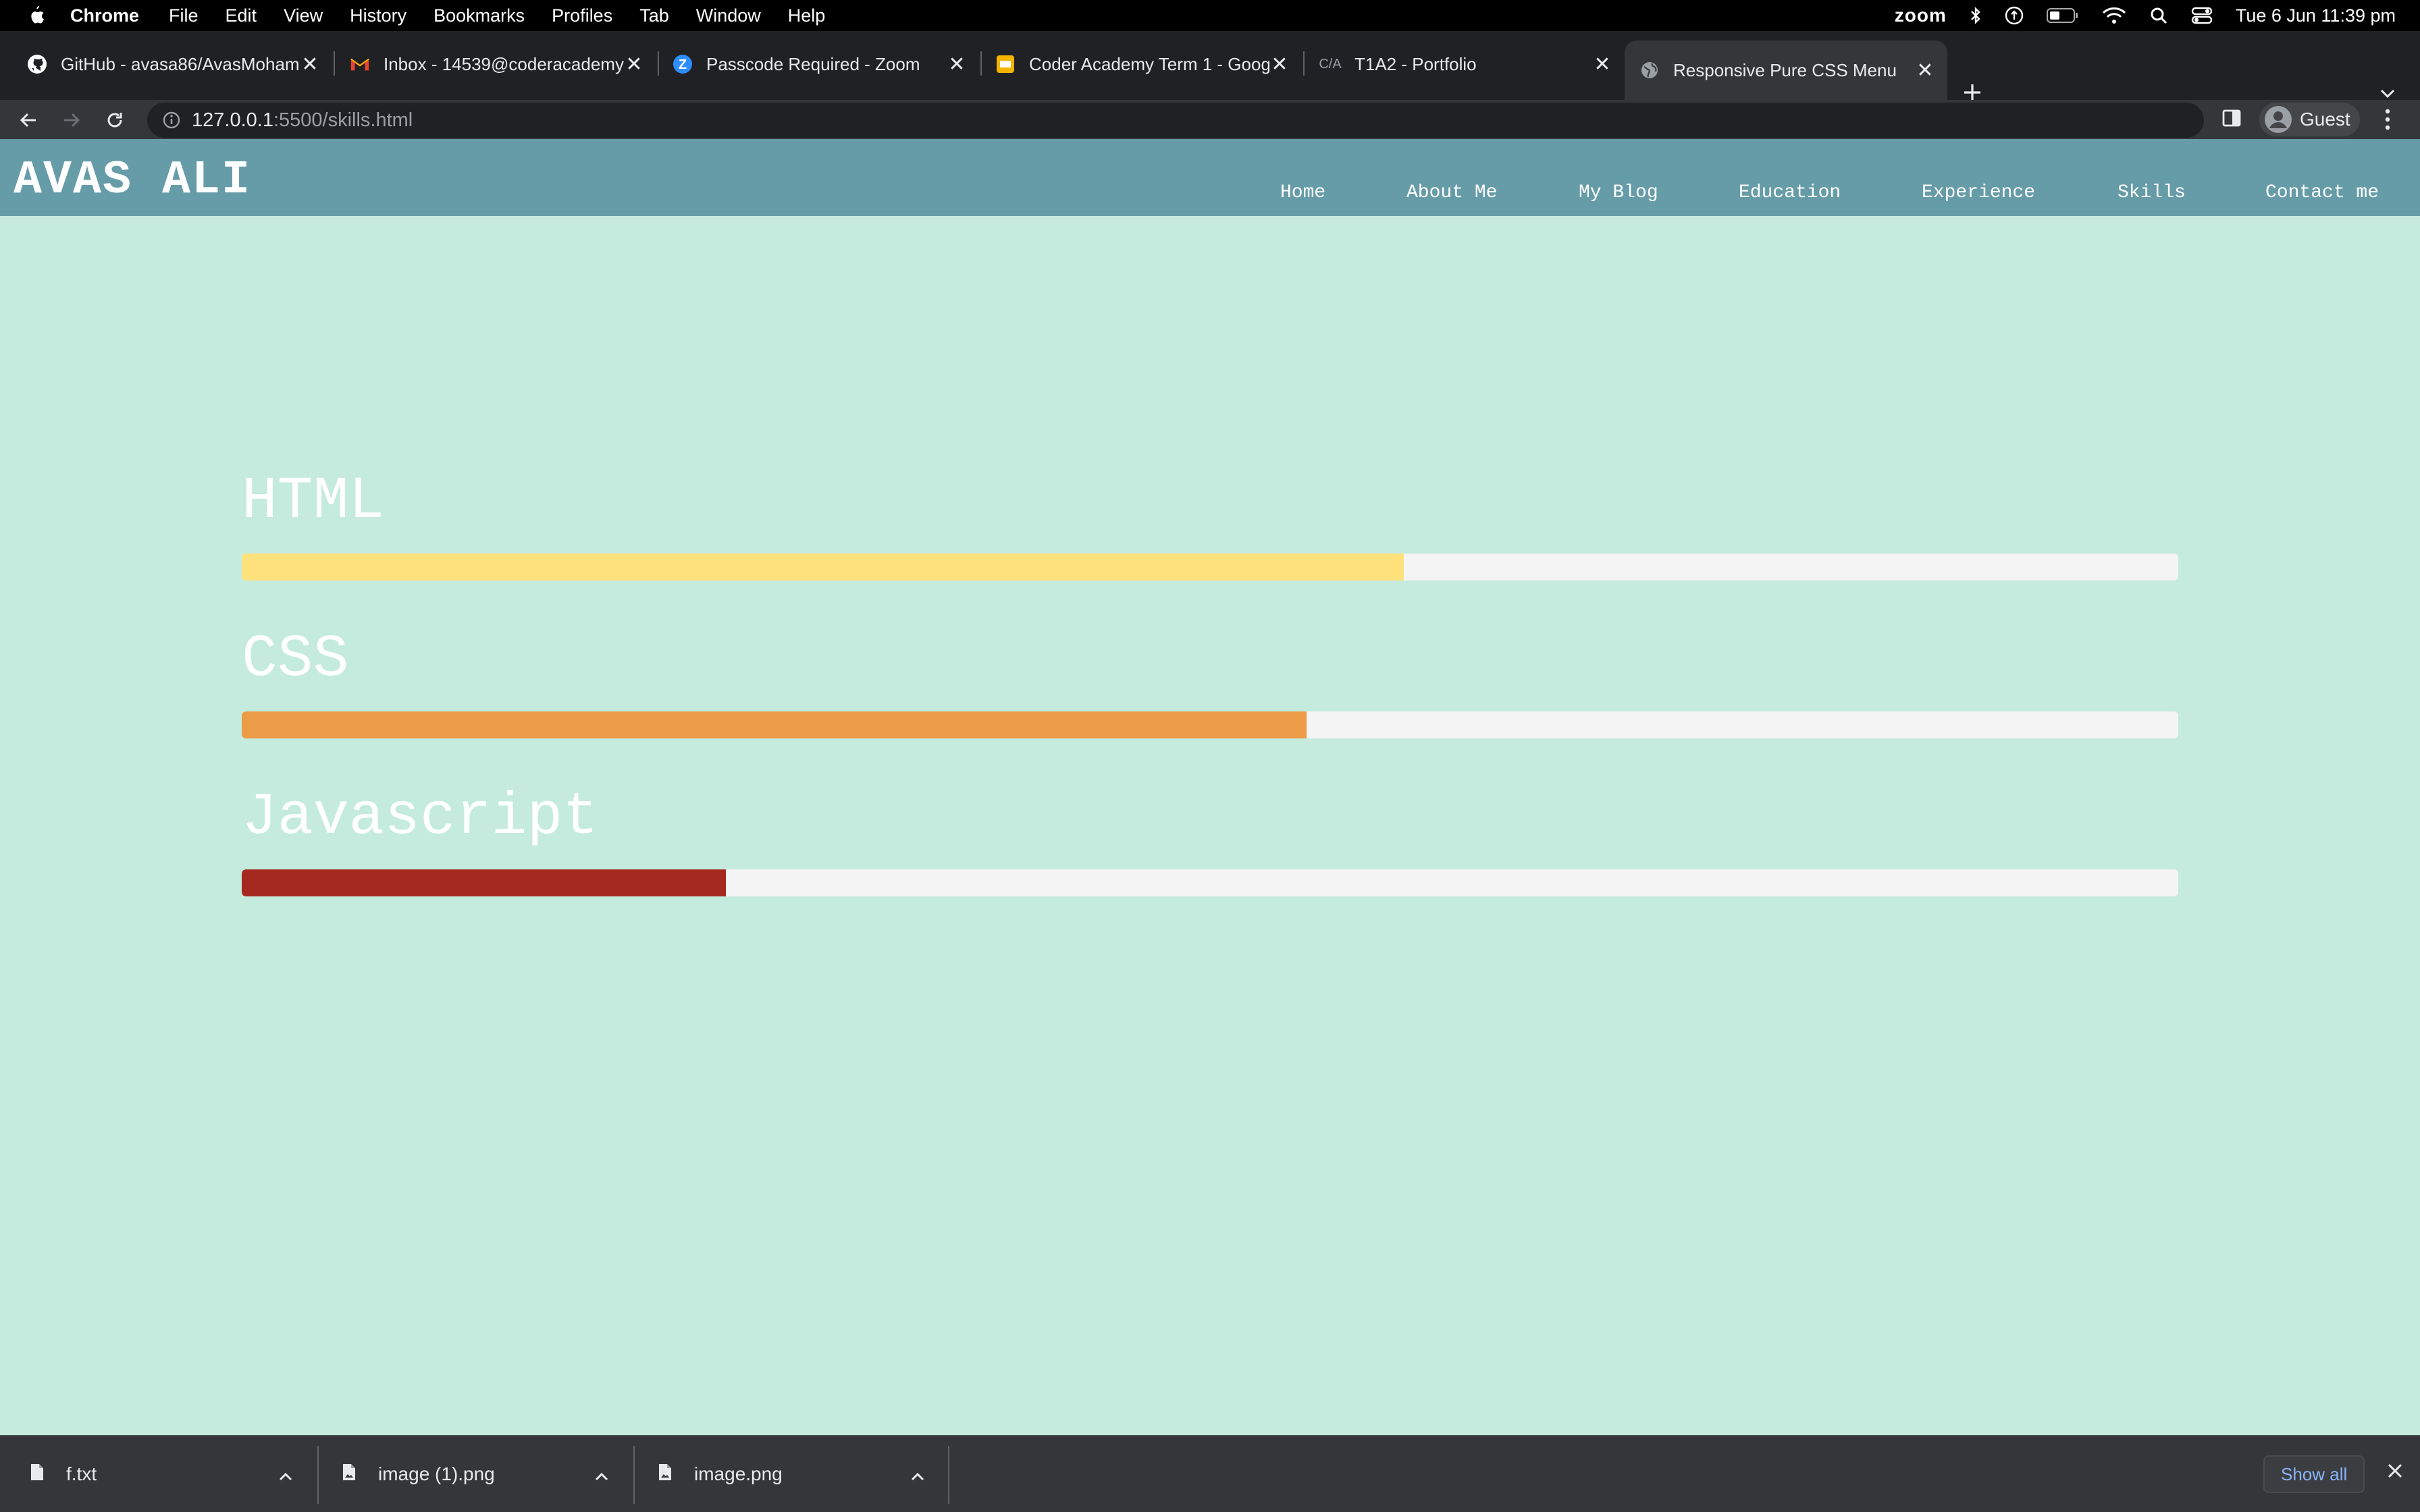 This screenshot has height=1512, width=2420. What do you see at coordinates (654, 15) in the screenshot?
I see `menu-tab: Tab` at bounding box center [654, 15].